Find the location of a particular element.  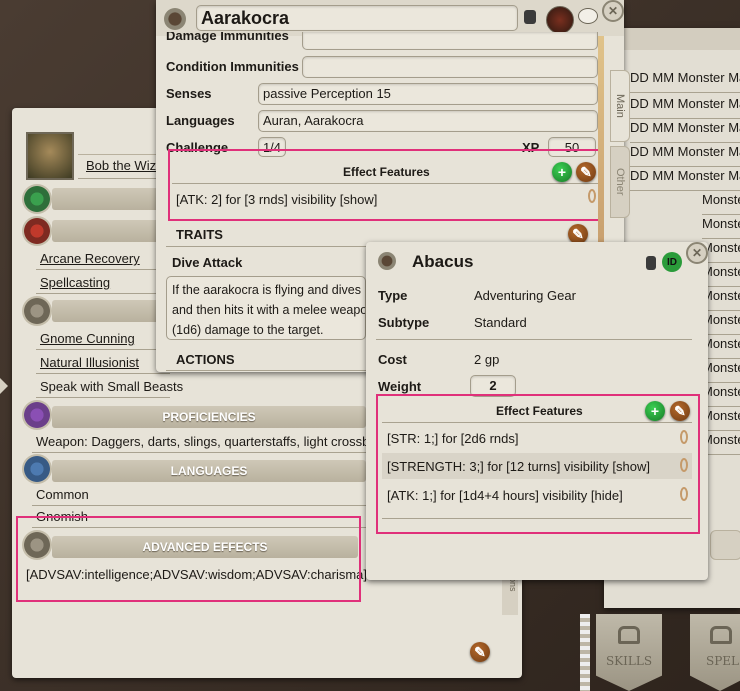

proficiencies-header: PROFICIENCIES is located at coordinates (209, 417).